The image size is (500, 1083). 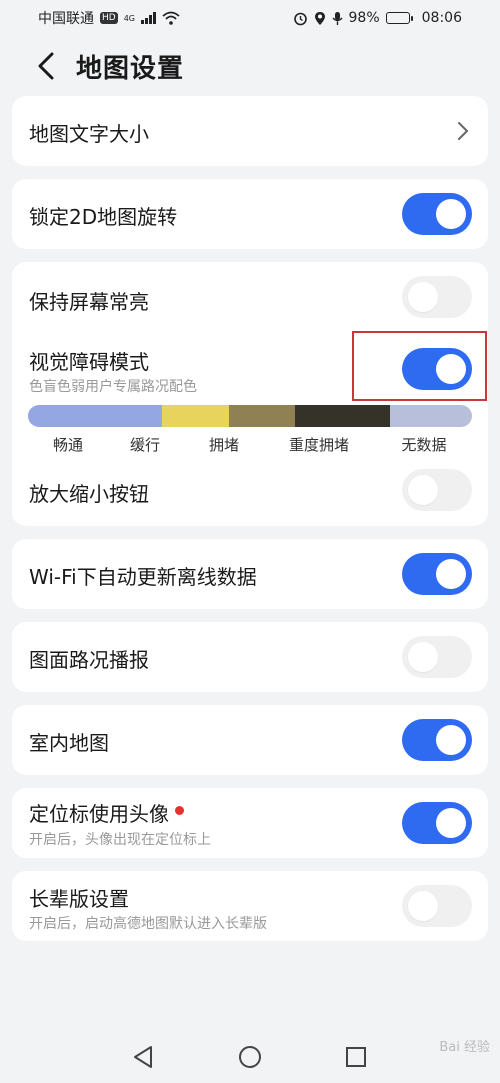 What do you see at coordinates (148, 18) in the screenshot?
I see `signal-icon` at bounding box center [148, 18].